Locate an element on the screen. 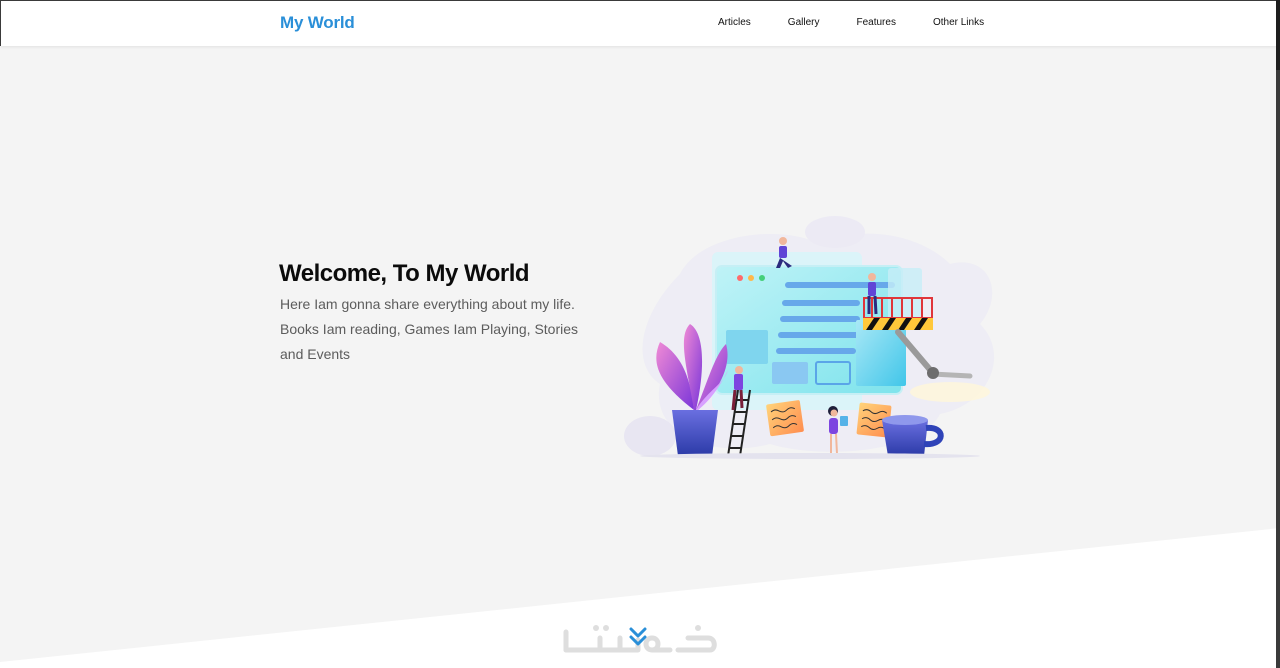  nav-link-articles: Articles is located at coordinates (734, 22).